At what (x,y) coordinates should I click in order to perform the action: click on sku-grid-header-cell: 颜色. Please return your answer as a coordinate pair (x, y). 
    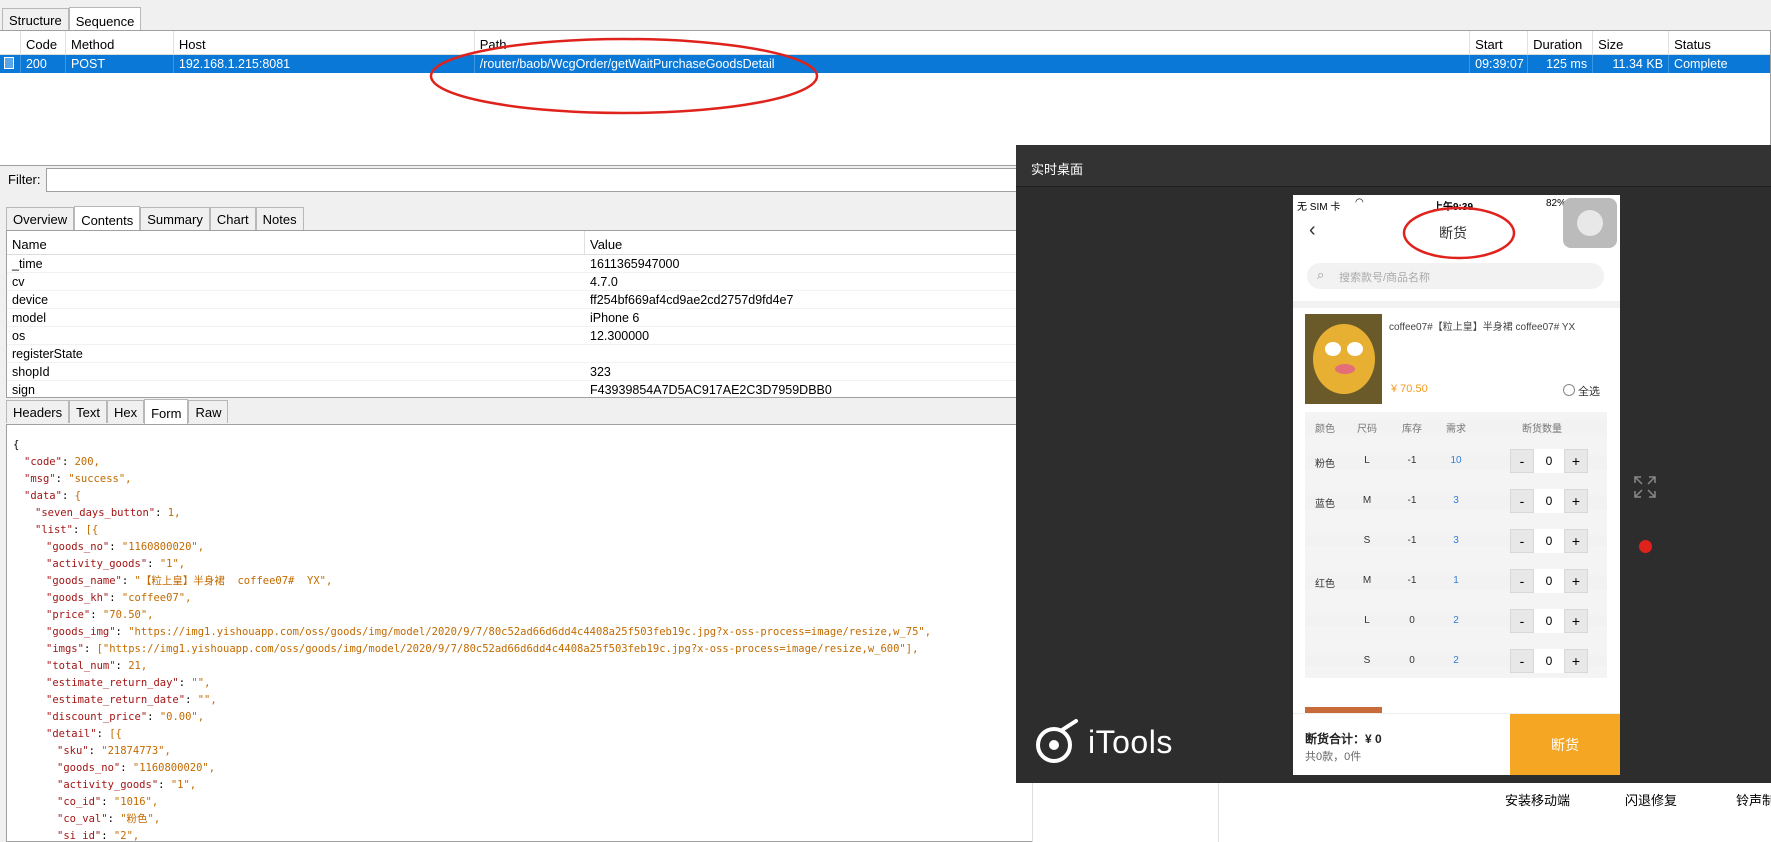
    Looking at the image, I should click on (1325, 429).